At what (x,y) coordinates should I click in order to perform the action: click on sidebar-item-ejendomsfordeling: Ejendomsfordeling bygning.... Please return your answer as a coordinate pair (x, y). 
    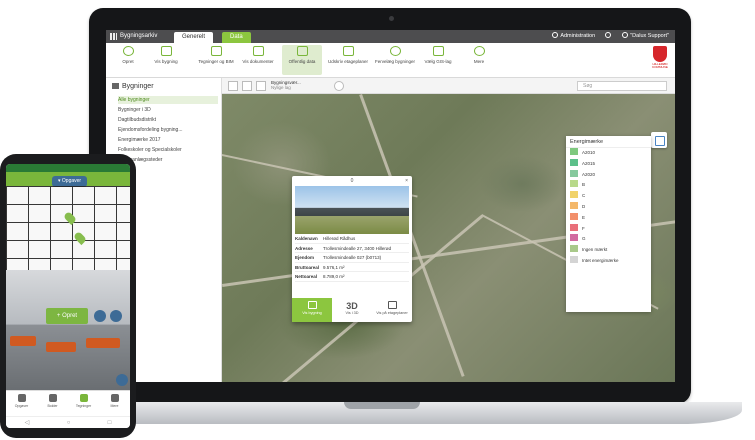
    Looking at the image, I should click on (168, 130).